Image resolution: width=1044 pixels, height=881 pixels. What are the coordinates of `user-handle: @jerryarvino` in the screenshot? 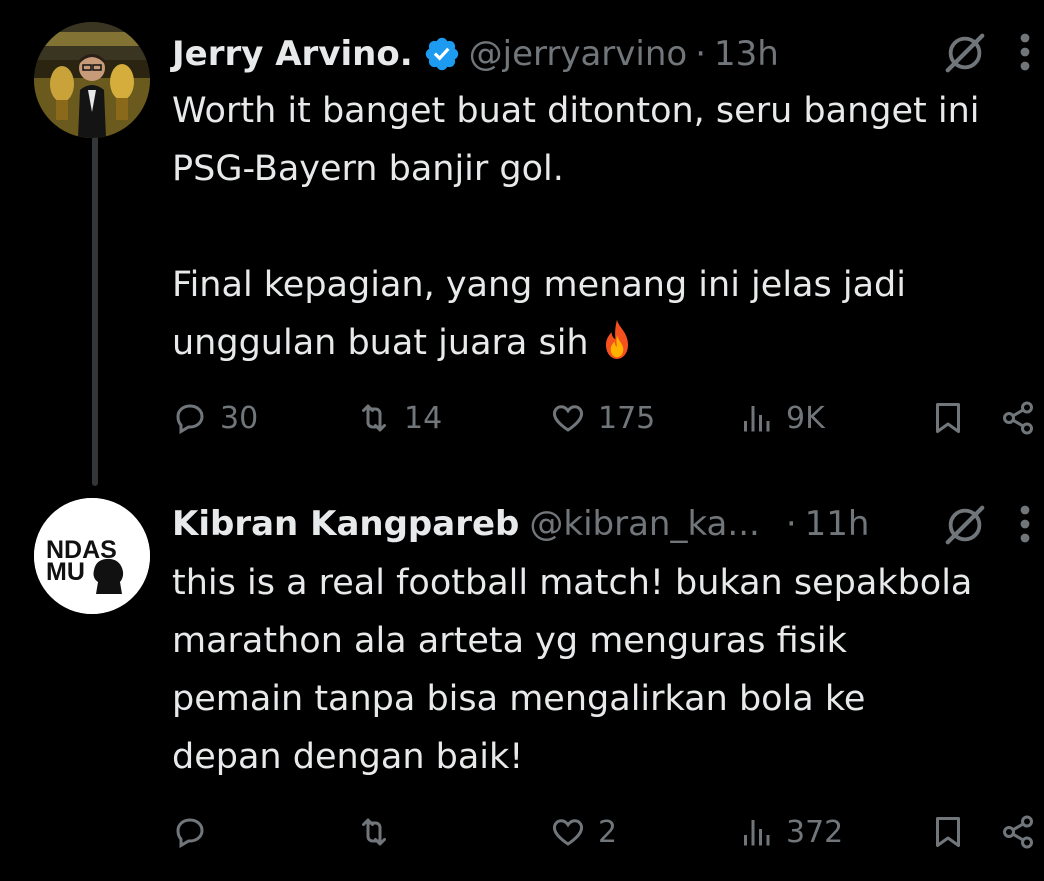 It's located at (578, 54).